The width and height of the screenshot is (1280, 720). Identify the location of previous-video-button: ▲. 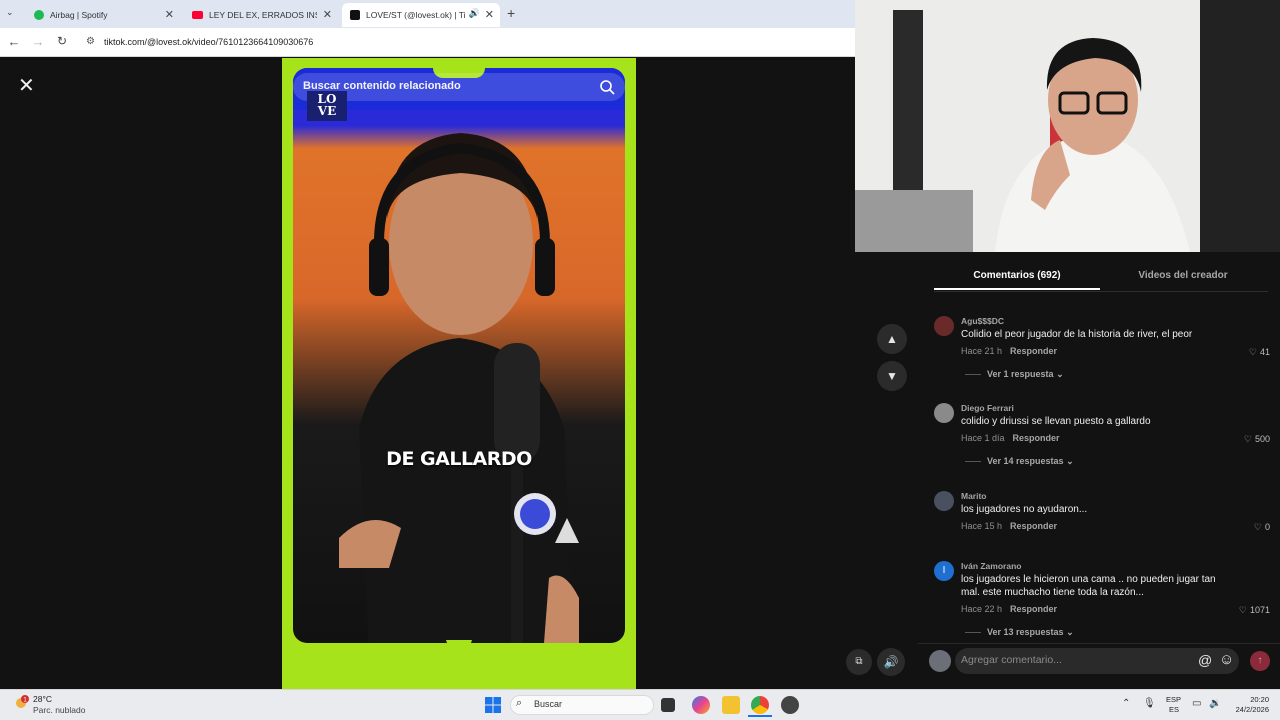
(892, 339).